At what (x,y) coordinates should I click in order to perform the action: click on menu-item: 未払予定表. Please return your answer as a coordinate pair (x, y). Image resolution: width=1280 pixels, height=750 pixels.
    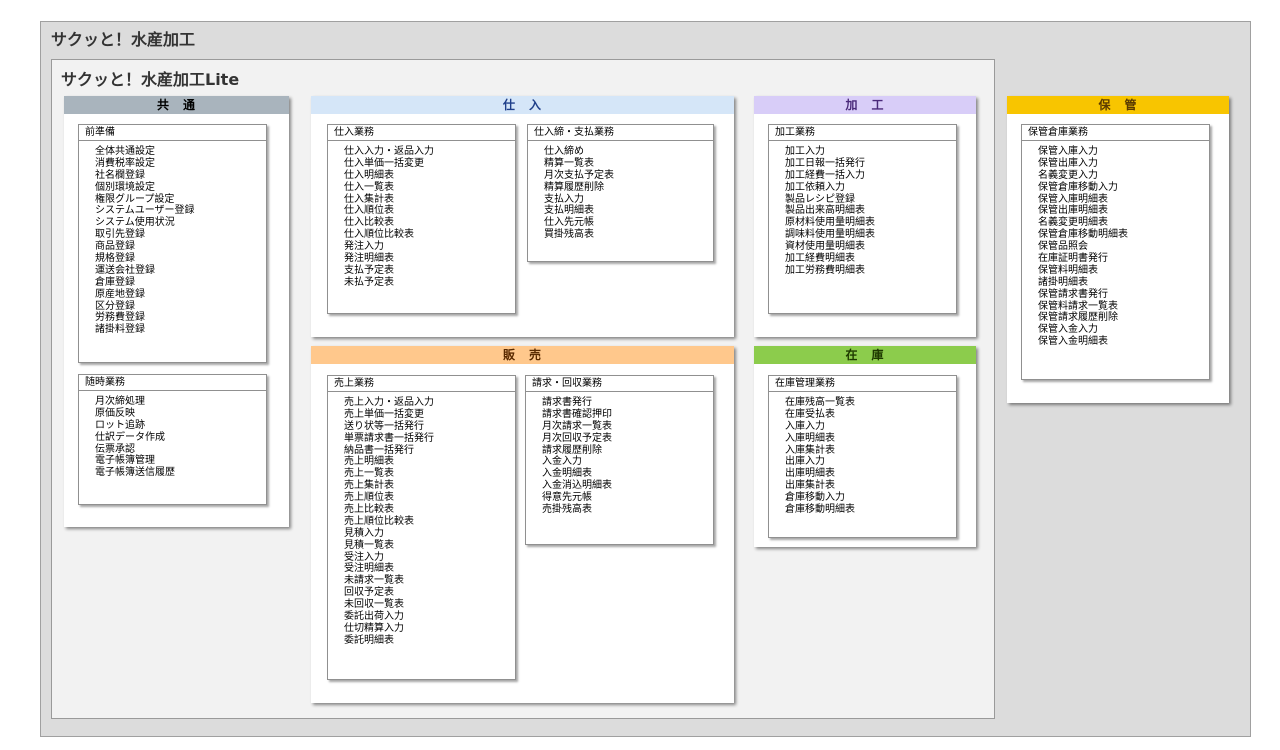
    Looking at the image, I should click on (421, 283).